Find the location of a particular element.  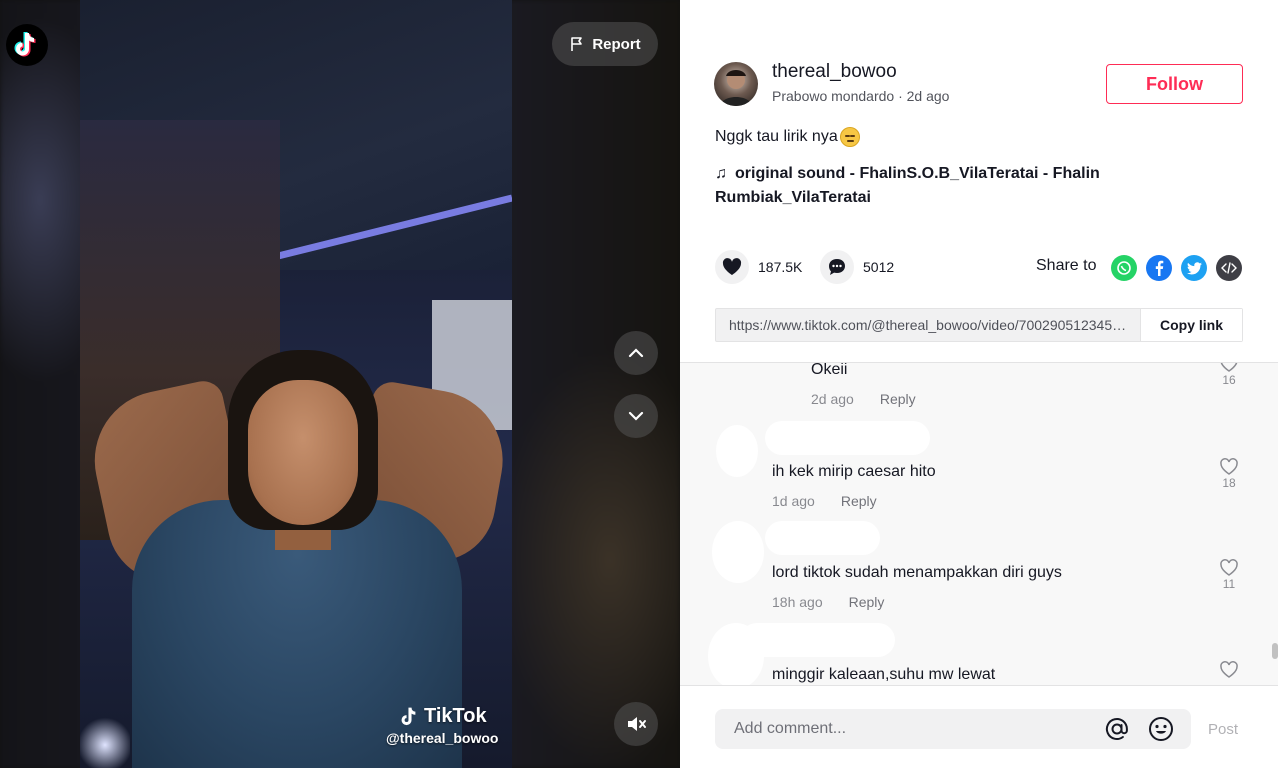

twitter-icon is located at coordinates (1194, 268).